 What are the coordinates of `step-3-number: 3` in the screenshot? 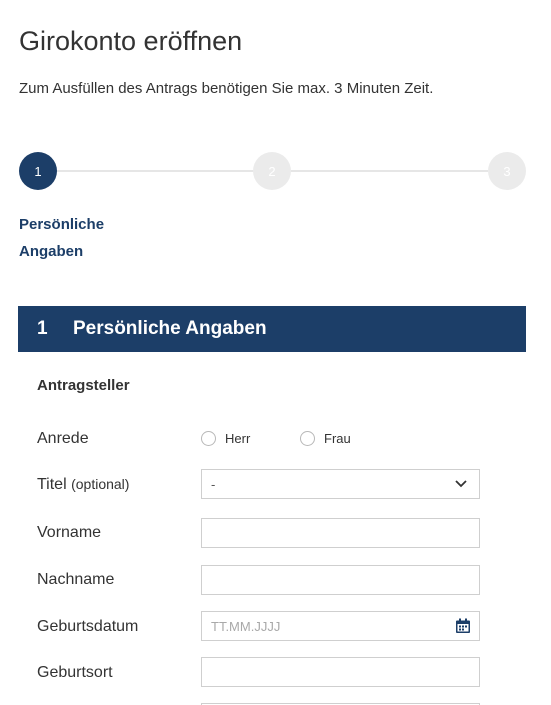 It's located at (507, 171).